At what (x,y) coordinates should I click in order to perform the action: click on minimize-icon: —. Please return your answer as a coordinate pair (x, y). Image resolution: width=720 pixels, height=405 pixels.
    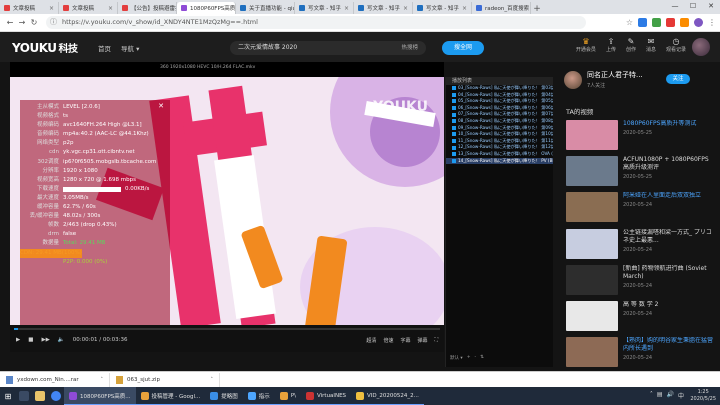
    Looking at the image, I should click on (675, 6).